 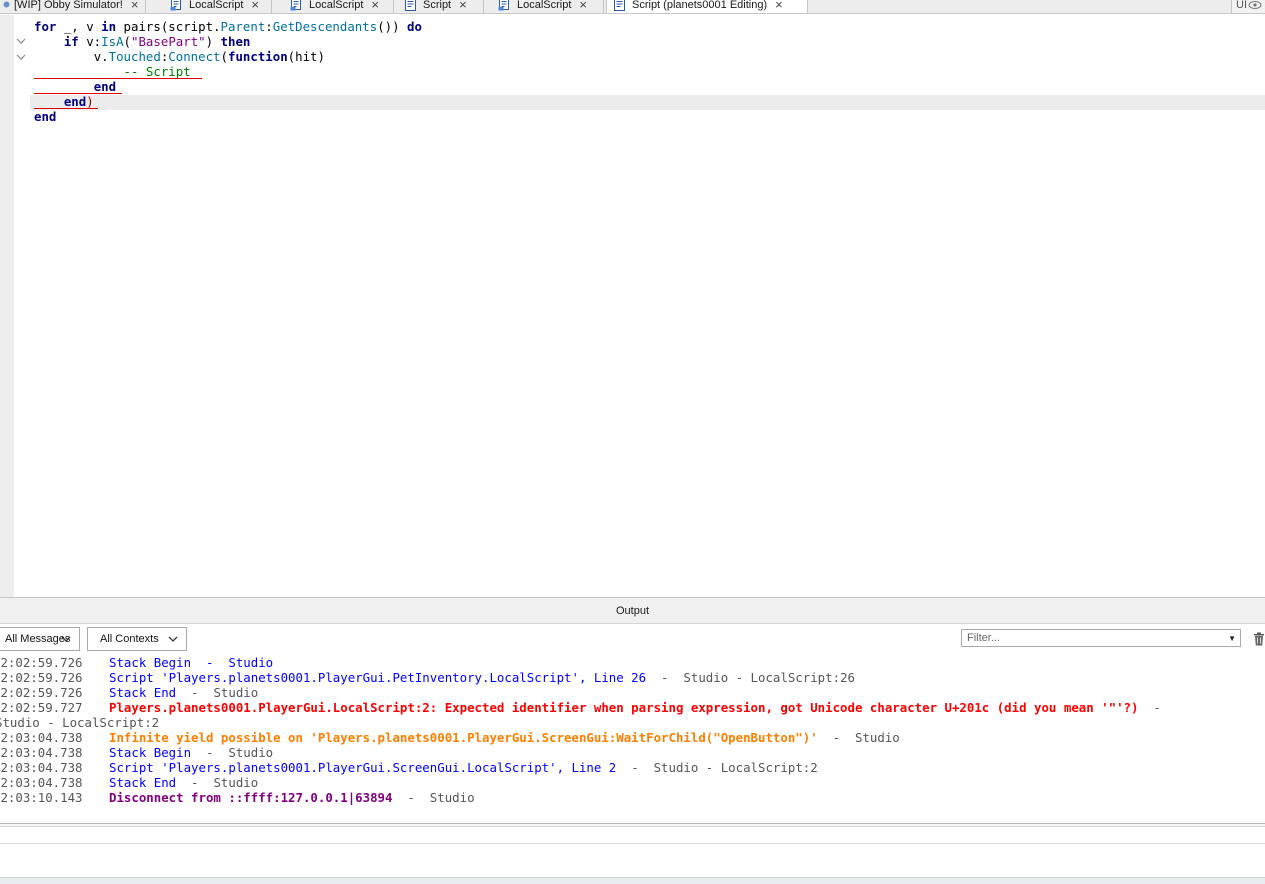 What do you see at coordinates (632, 880) in the screenshot?
I see `status-bar` at bounding box center [632, 880].